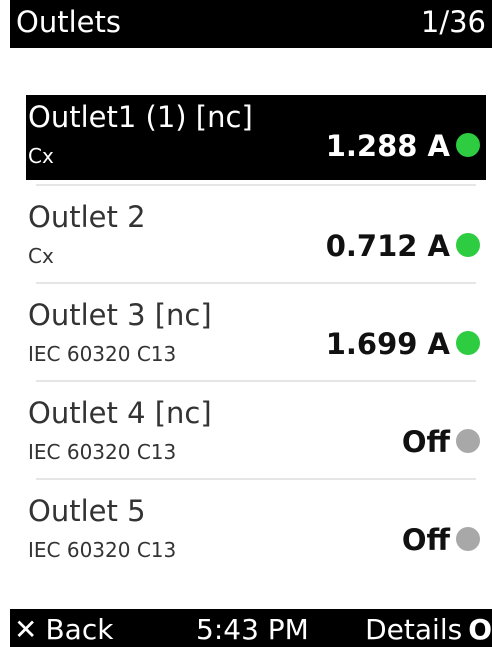 Image resolution: width=492 pixels, height=647 pixels. I want to click on outlet-name: Outlet 4 [nc], so click(120, 413).